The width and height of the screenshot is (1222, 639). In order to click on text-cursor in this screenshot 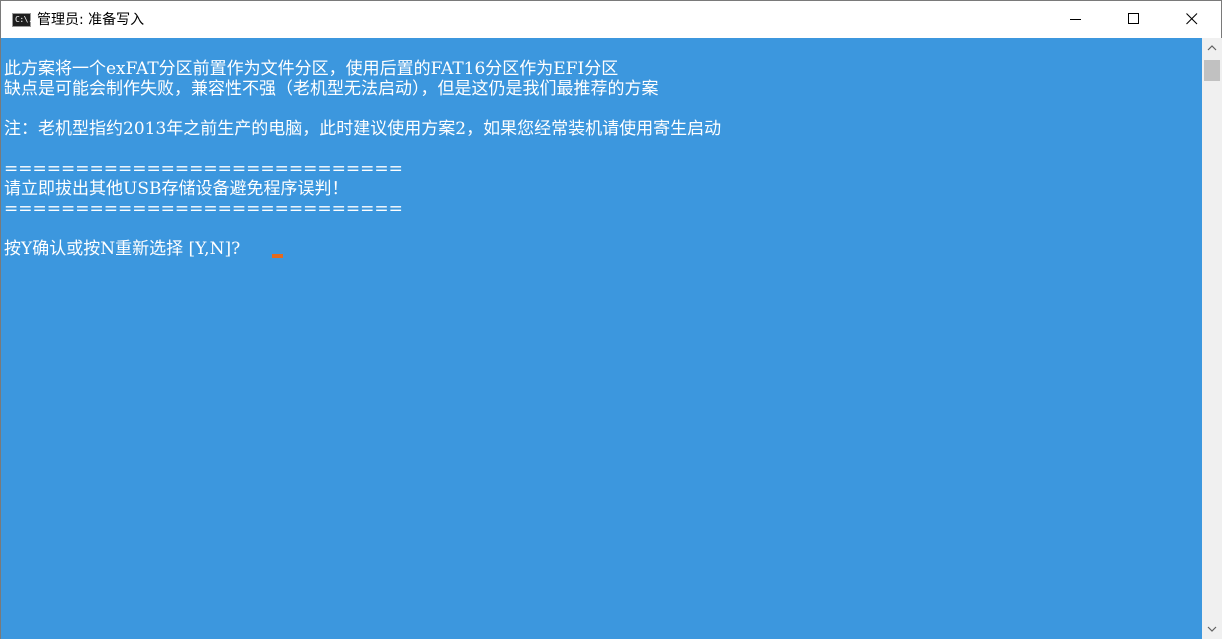, I will do `click(277, 256)`.